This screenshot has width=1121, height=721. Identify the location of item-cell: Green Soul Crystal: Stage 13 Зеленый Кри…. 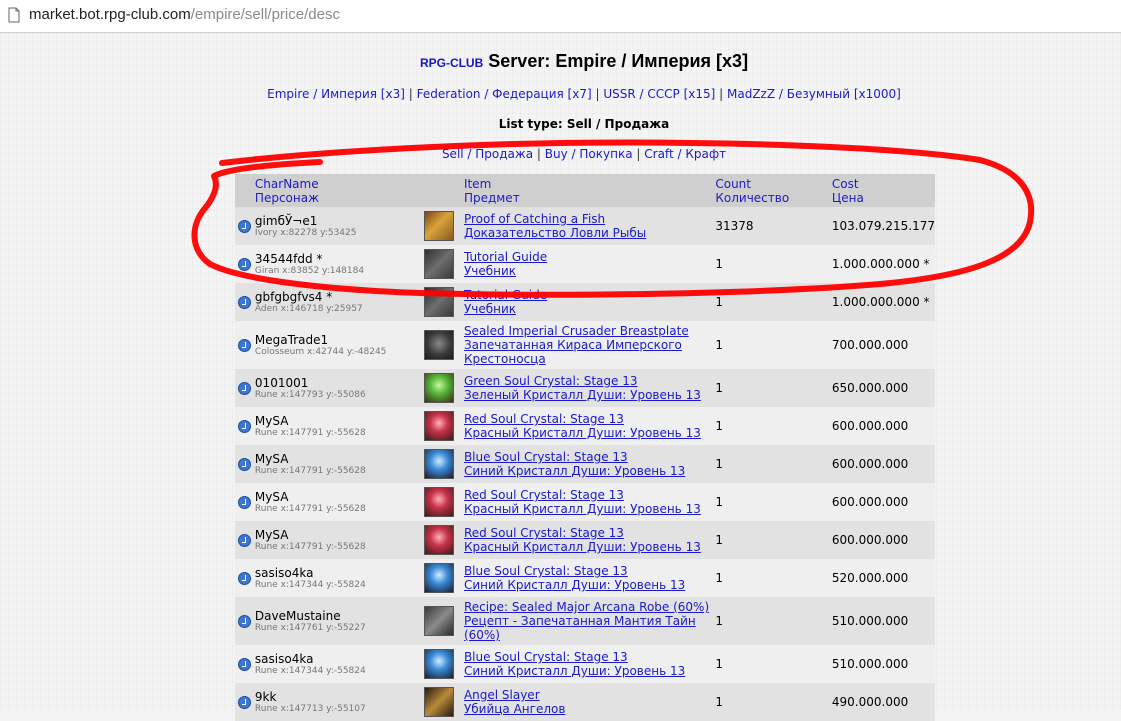
(589, 388).